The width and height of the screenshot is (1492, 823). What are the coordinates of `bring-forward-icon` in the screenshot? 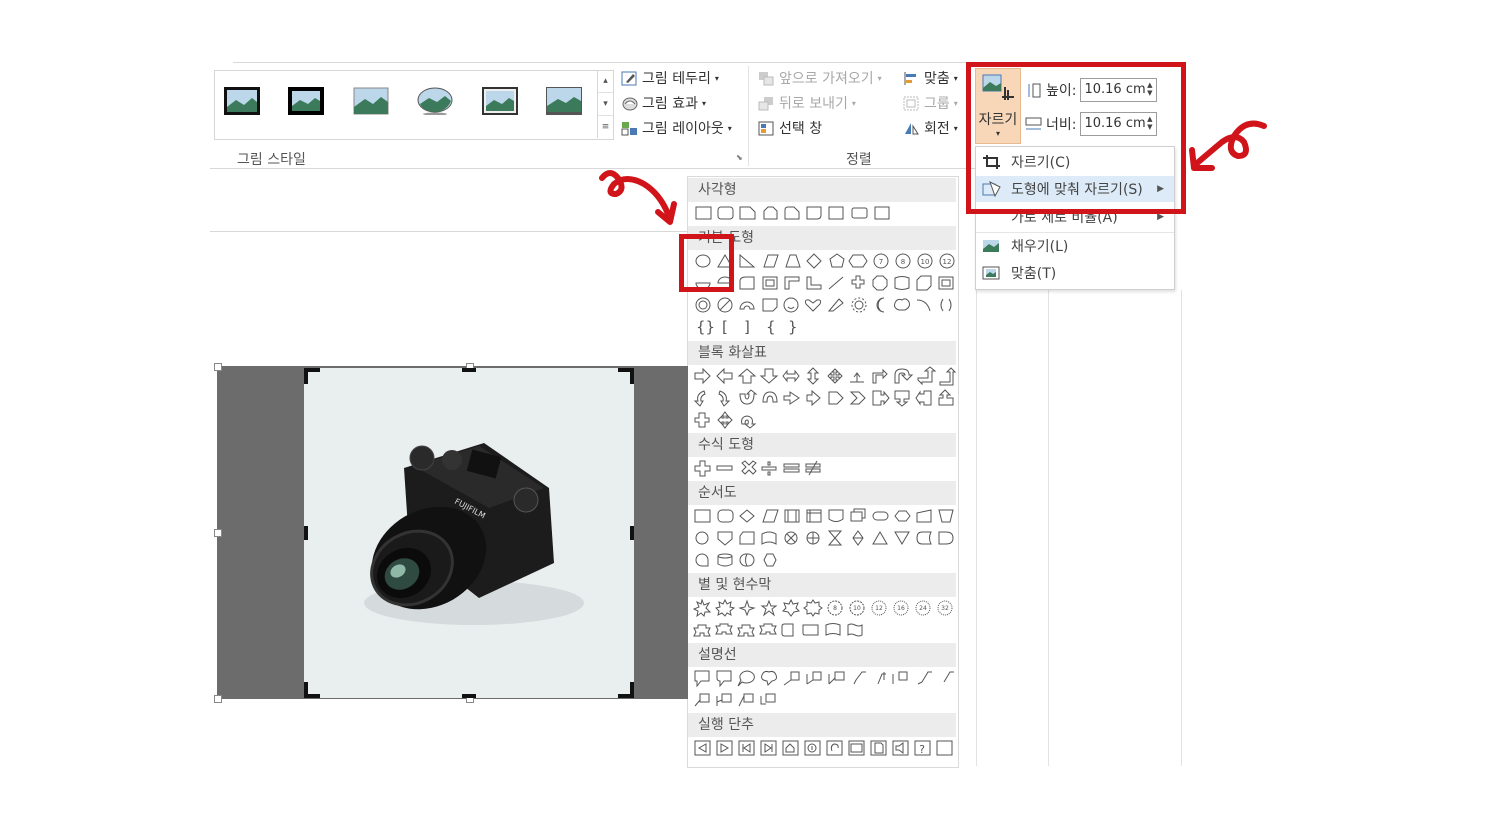 It's located at (766, 78).